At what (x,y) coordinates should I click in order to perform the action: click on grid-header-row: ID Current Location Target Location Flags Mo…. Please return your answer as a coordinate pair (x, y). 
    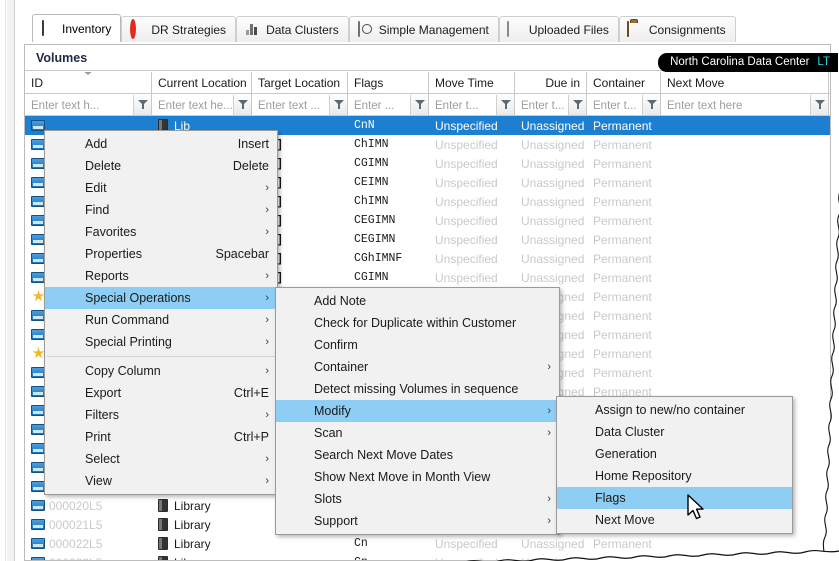
    Looking at the image, I should click on (427, 83).